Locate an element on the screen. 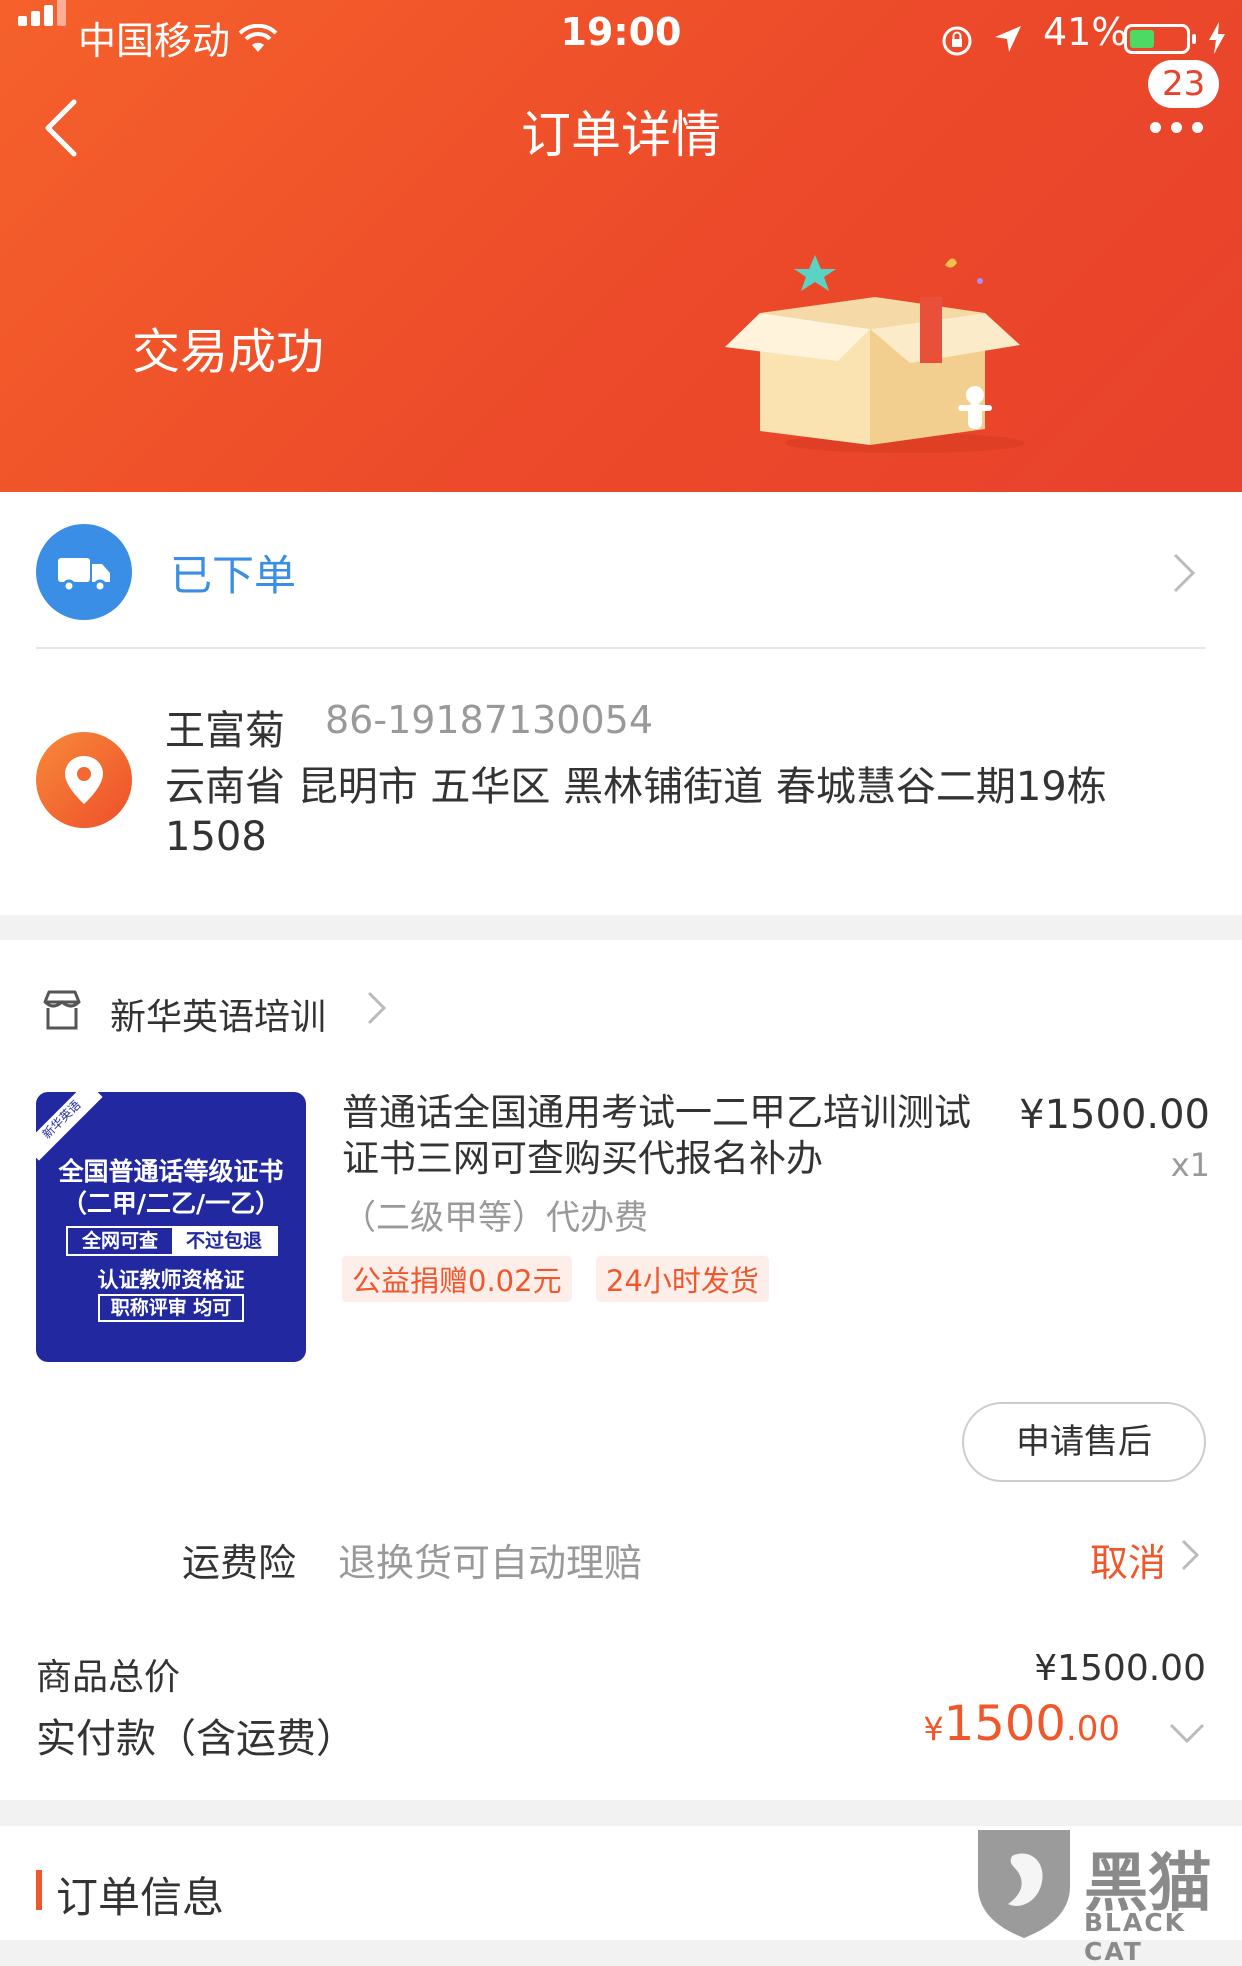 The image size is (1242, 1966). after-sale-button: 申请售后 is located at coordinates (1084, 1442).